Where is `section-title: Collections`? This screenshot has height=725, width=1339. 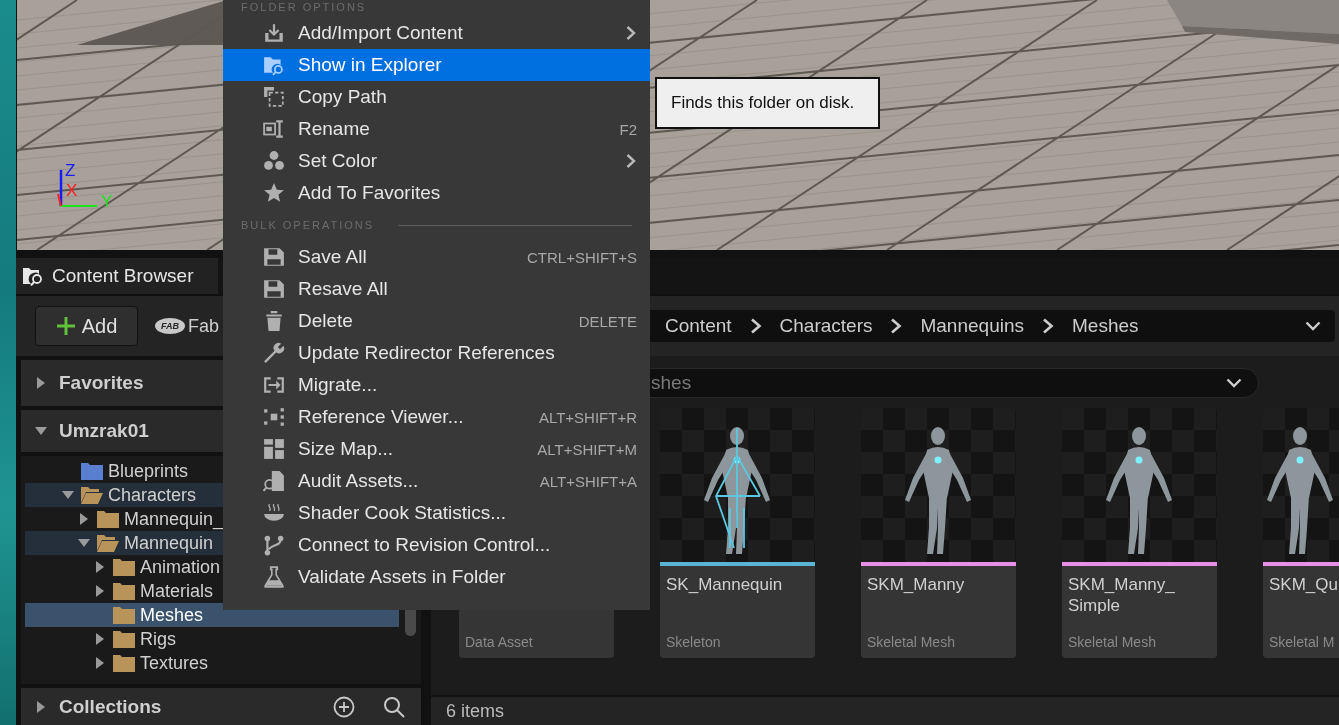 section-title: Collections is located at coordinates (110, 706).